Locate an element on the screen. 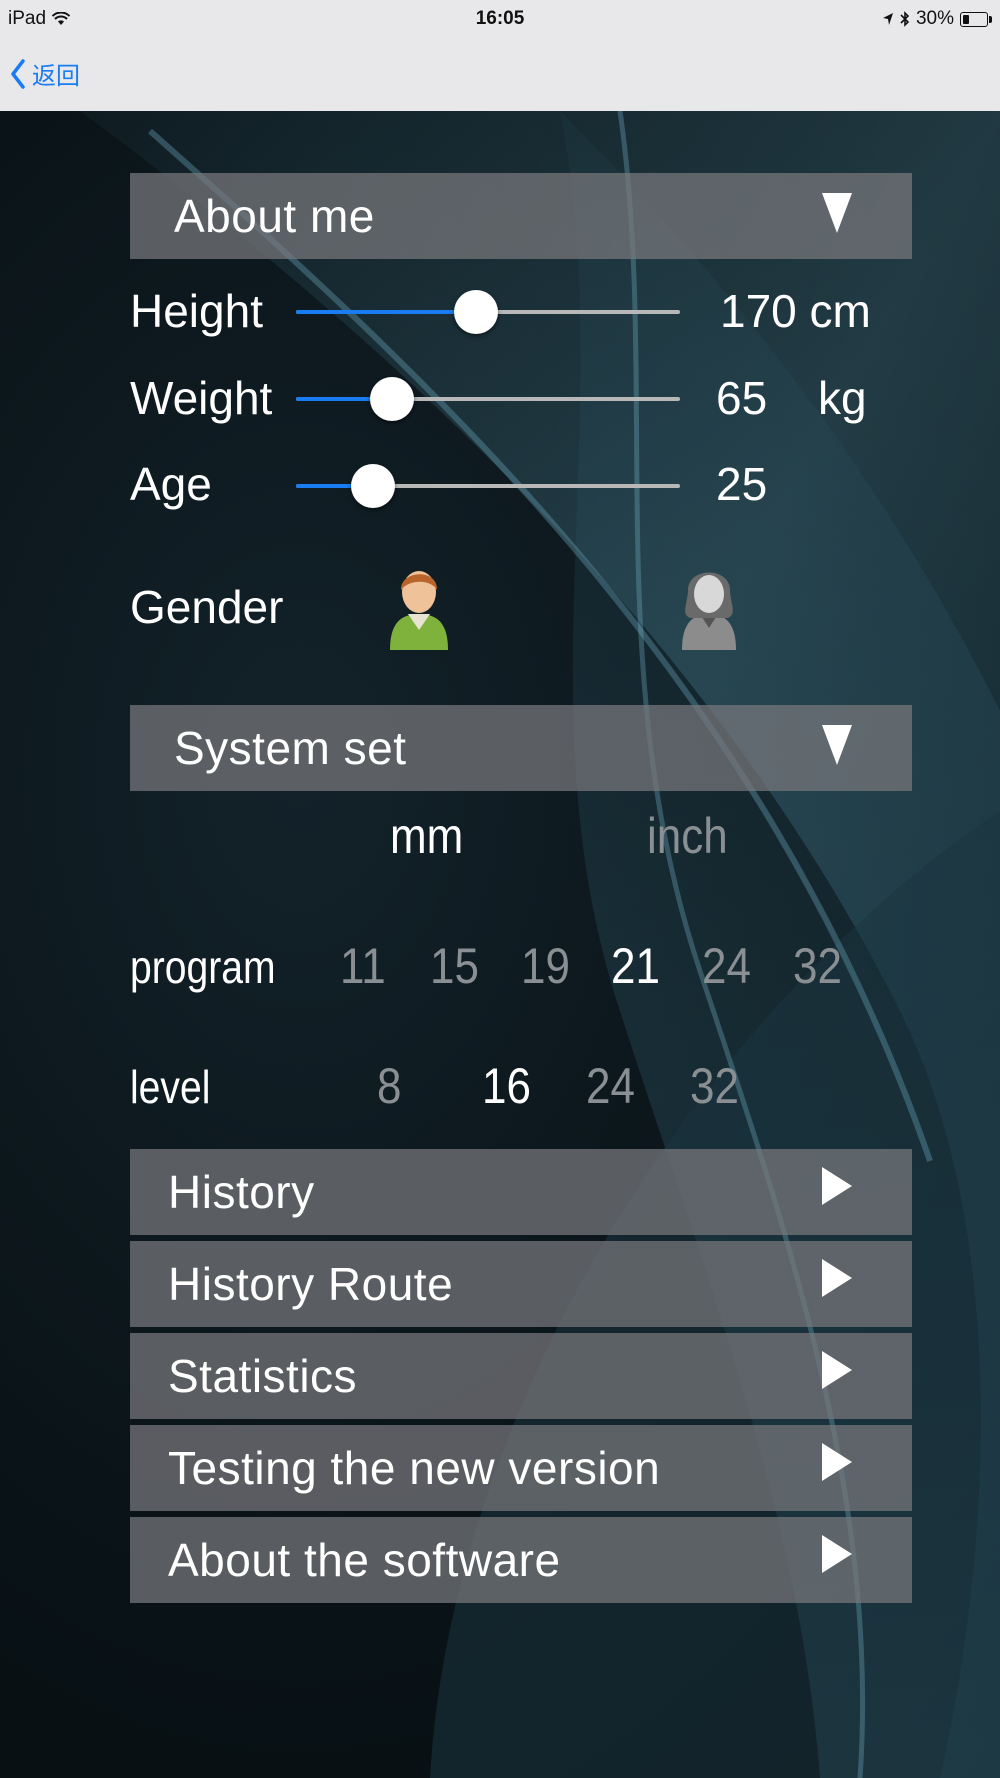 The image size is (1000, 1778). height-slider is located at coordinates (488, 312).